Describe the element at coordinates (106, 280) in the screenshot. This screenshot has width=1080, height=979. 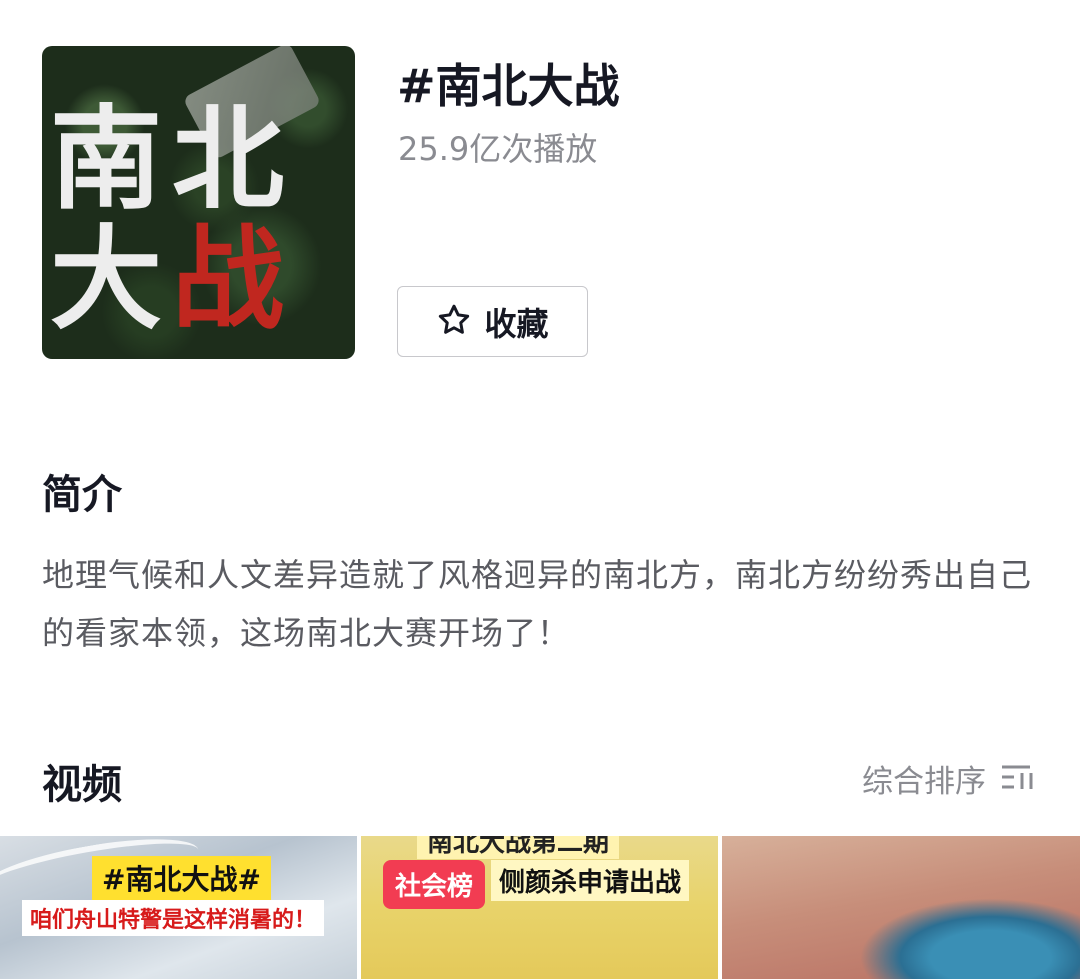
I see `cover-char: 大` at that location.